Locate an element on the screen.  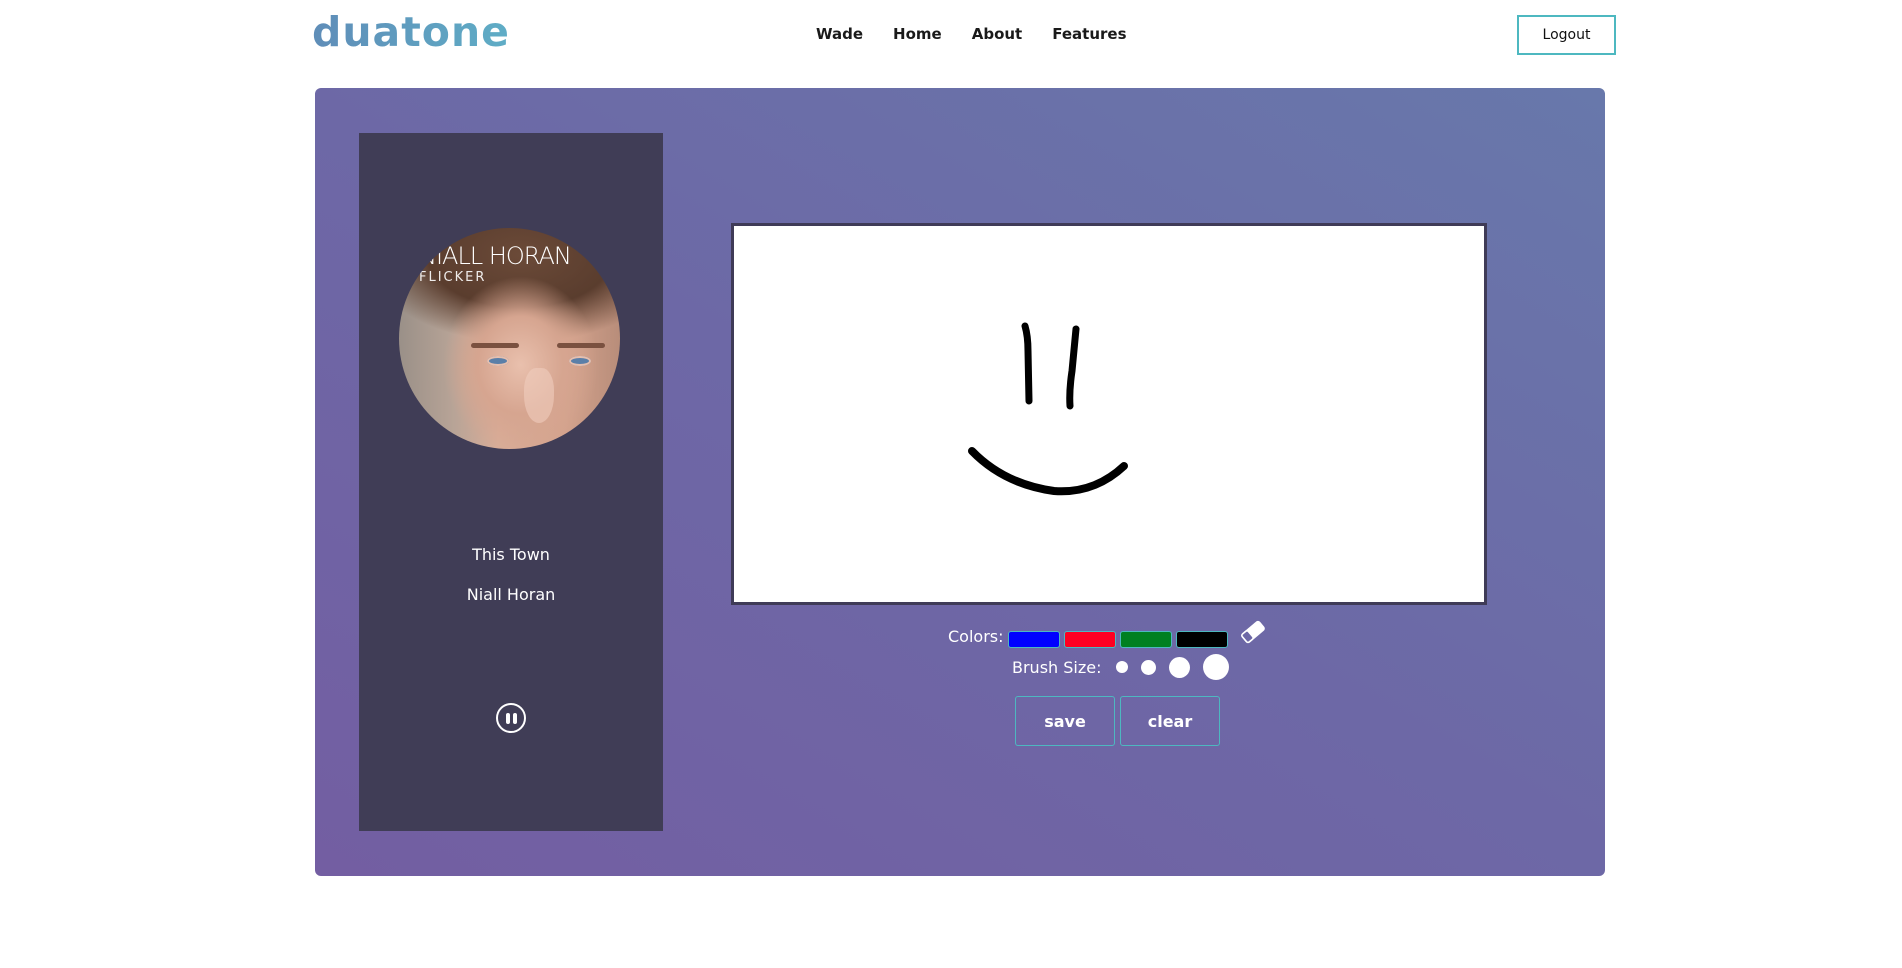
nav-item-wade: Wade is located at coordinates (839, 34).